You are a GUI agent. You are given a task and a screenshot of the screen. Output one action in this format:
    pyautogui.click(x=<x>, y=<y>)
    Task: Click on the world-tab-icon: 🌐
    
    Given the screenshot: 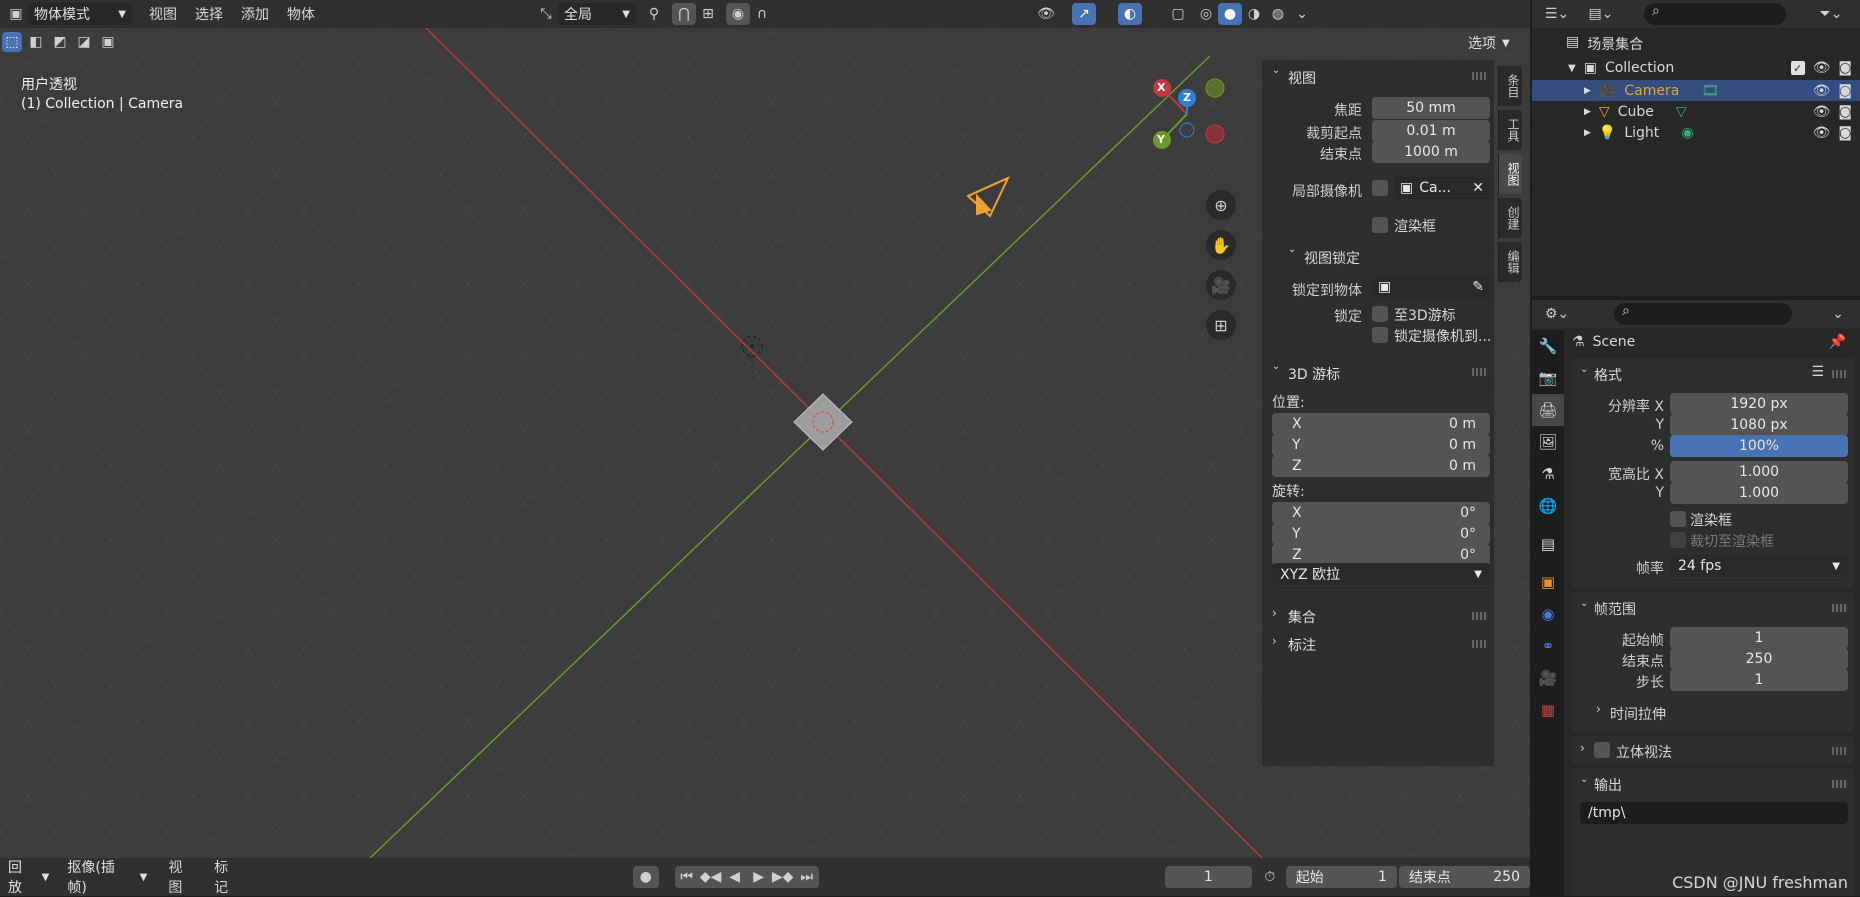 What is the action you would take?
    pyautogui.click(x=1548, y=506)
    